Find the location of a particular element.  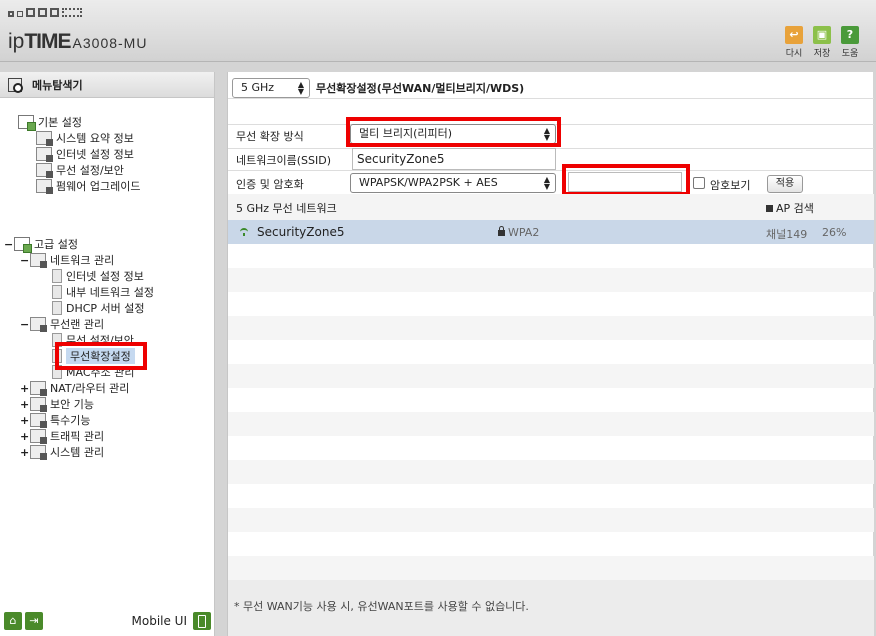

network-icon is located at coordinates (38, 260).